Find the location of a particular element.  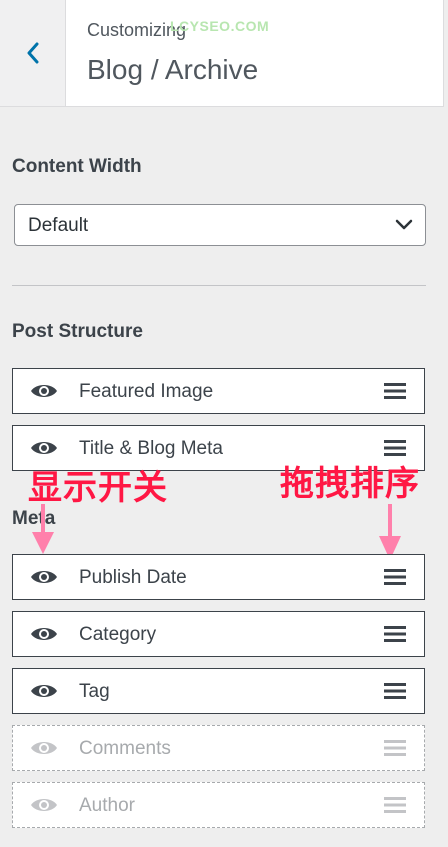

content-width-value: Default is located at coordinates (58, 225).